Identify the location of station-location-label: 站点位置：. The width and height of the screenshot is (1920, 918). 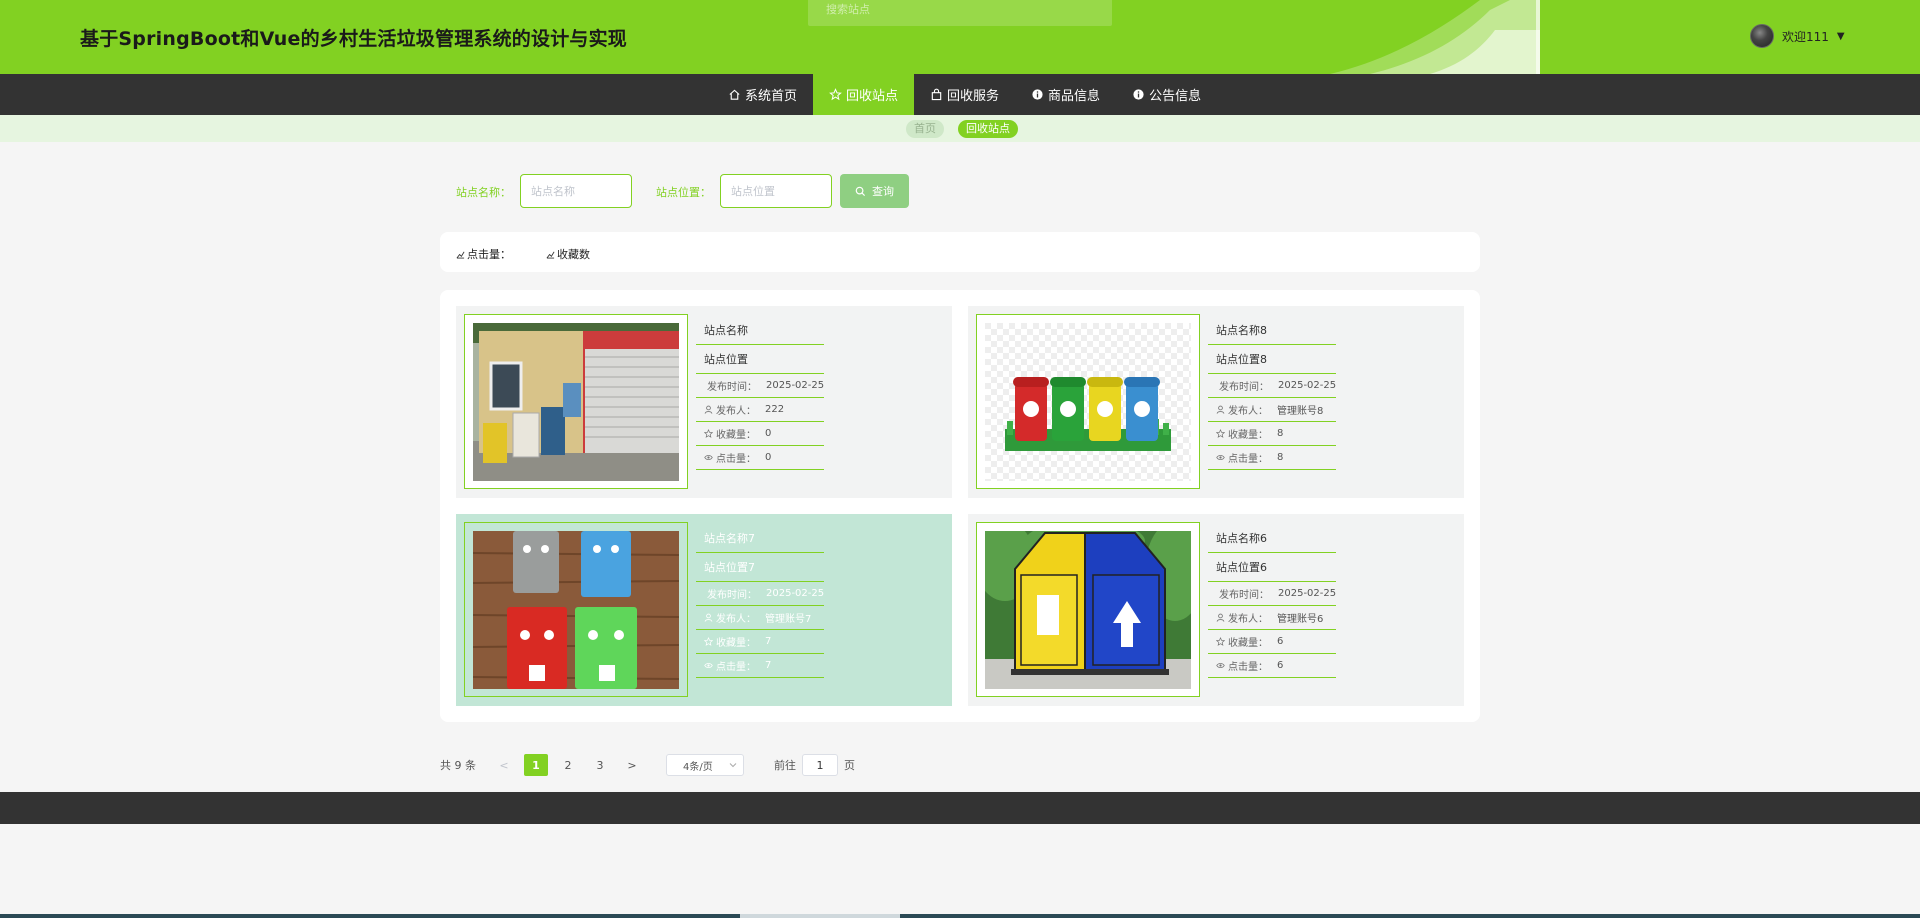
(683, 192).